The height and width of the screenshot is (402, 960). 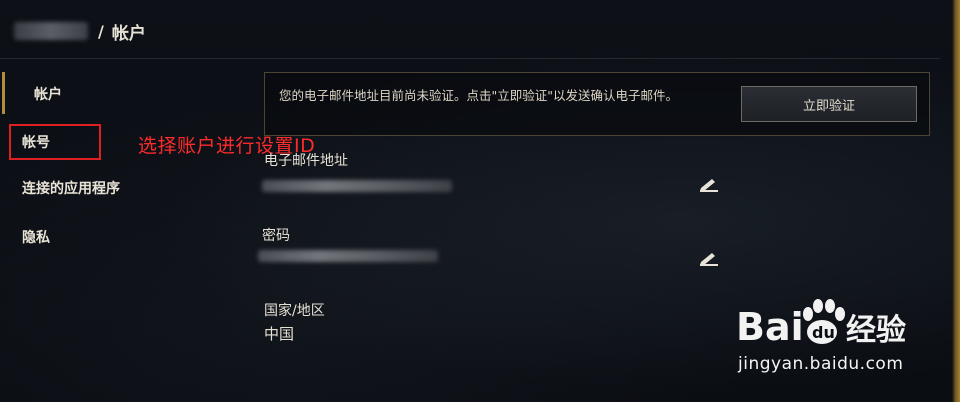 I want to click on verify-now-button: 立即验证, so click(x=829, y=104).